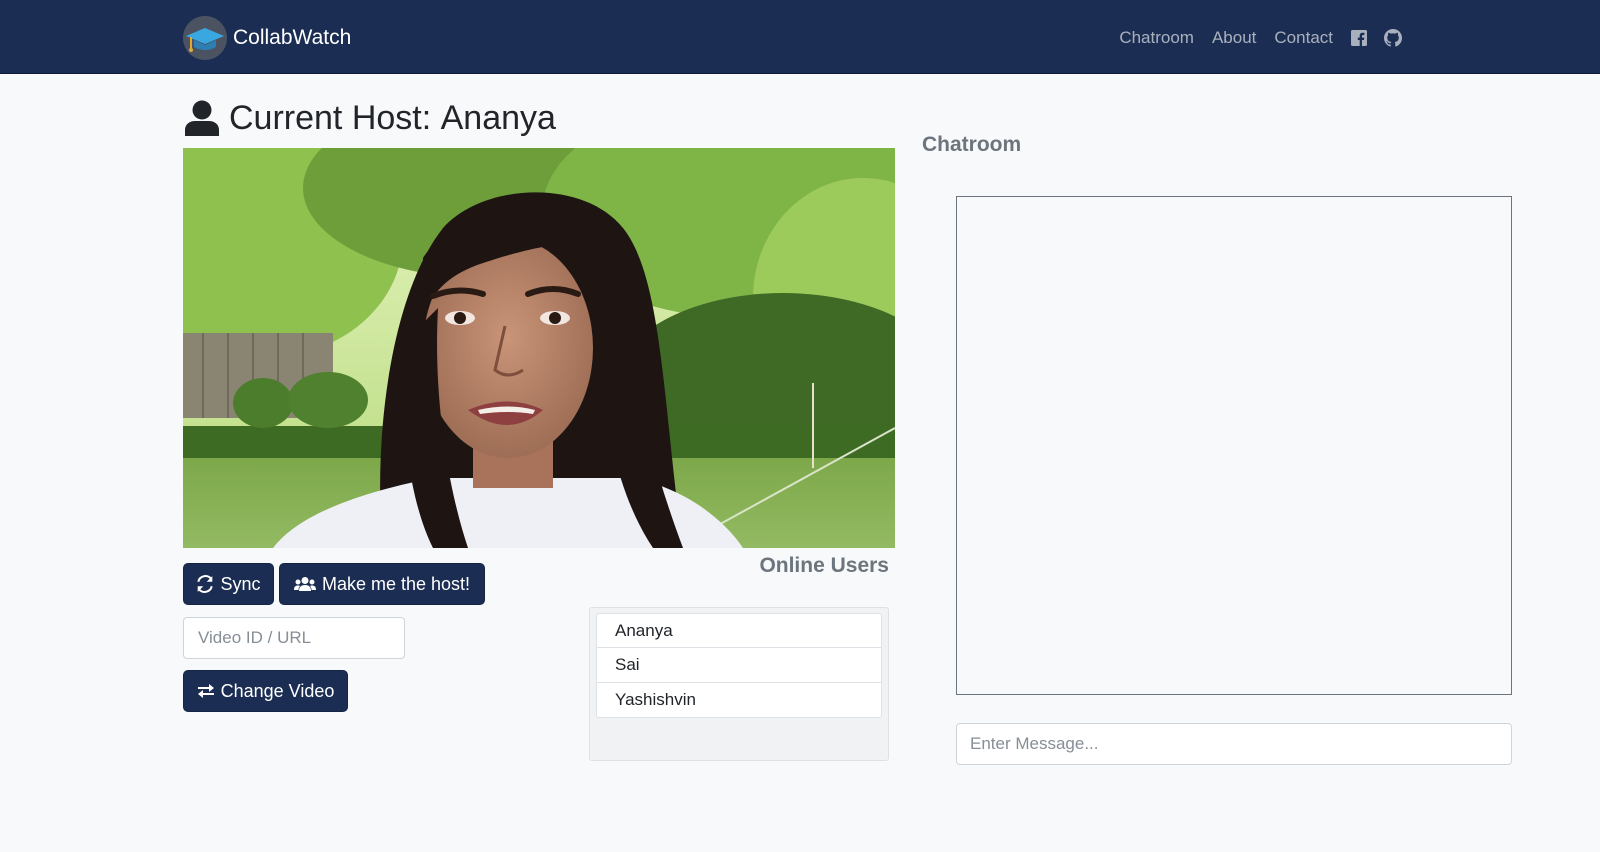 The image size is (1600, 852). I want to click on github-icon, so click(1393, 38).